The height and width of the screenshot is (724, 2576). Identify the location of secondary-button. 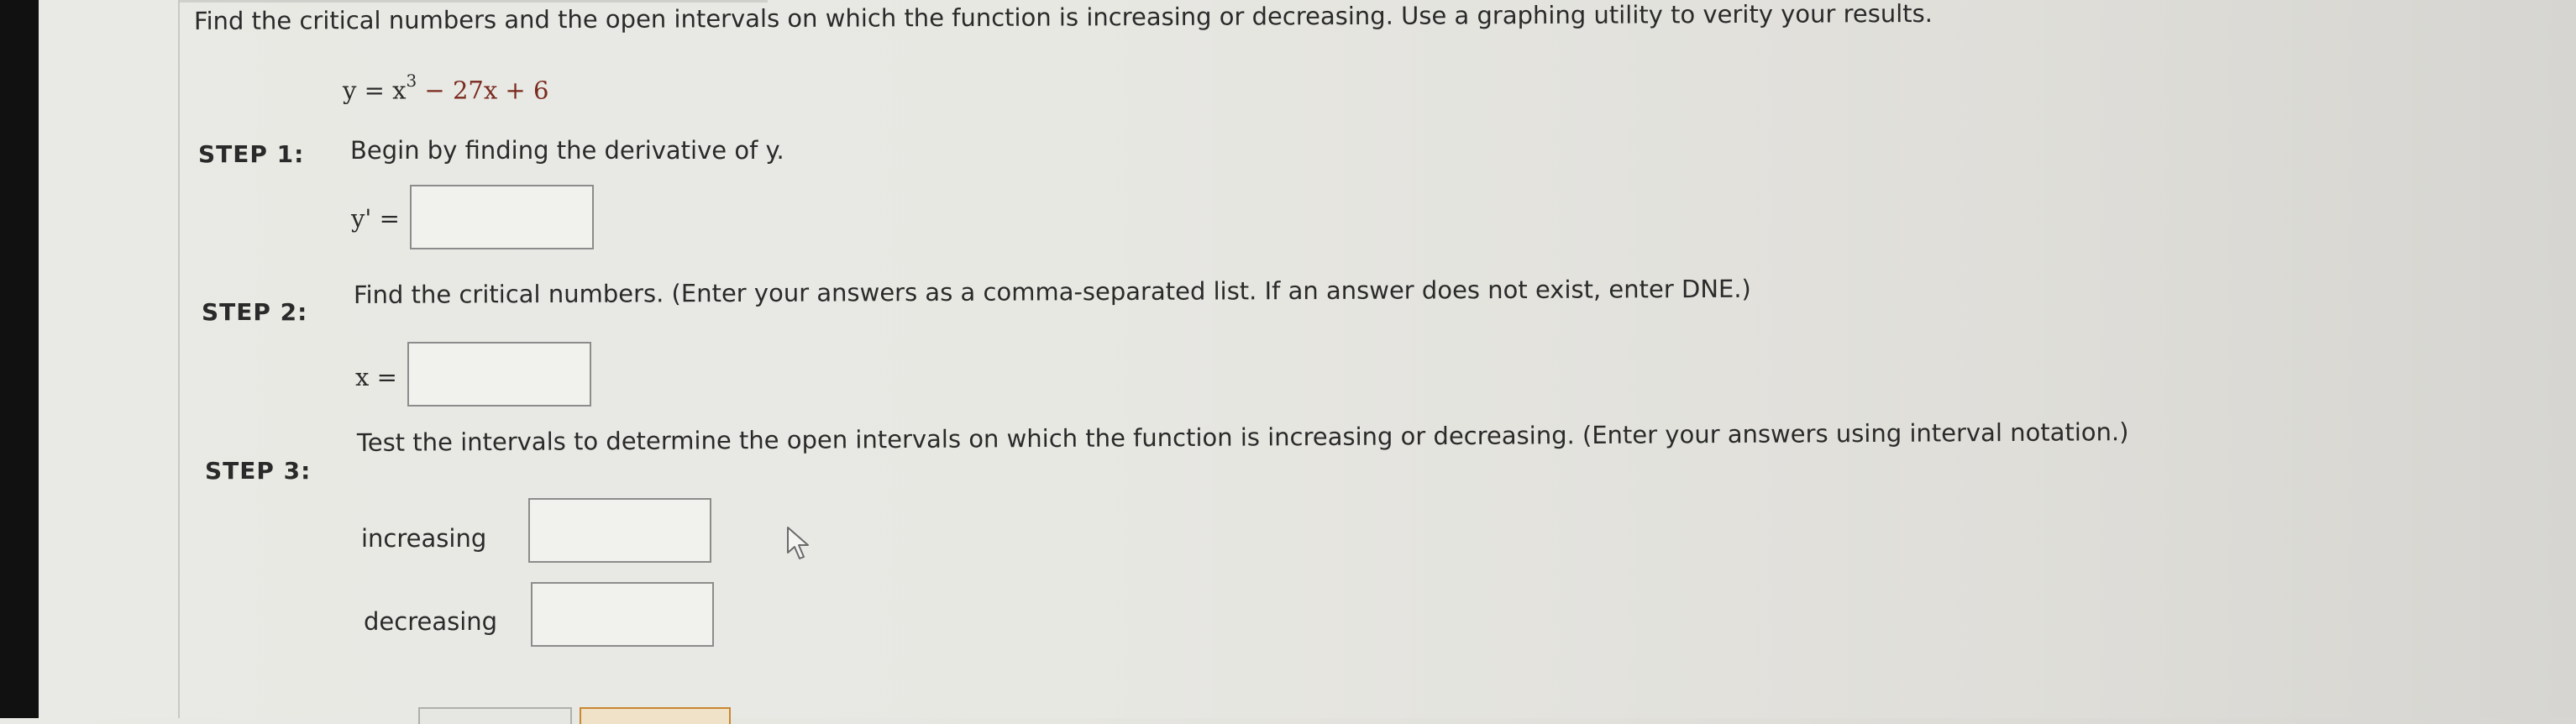
(495, 715).